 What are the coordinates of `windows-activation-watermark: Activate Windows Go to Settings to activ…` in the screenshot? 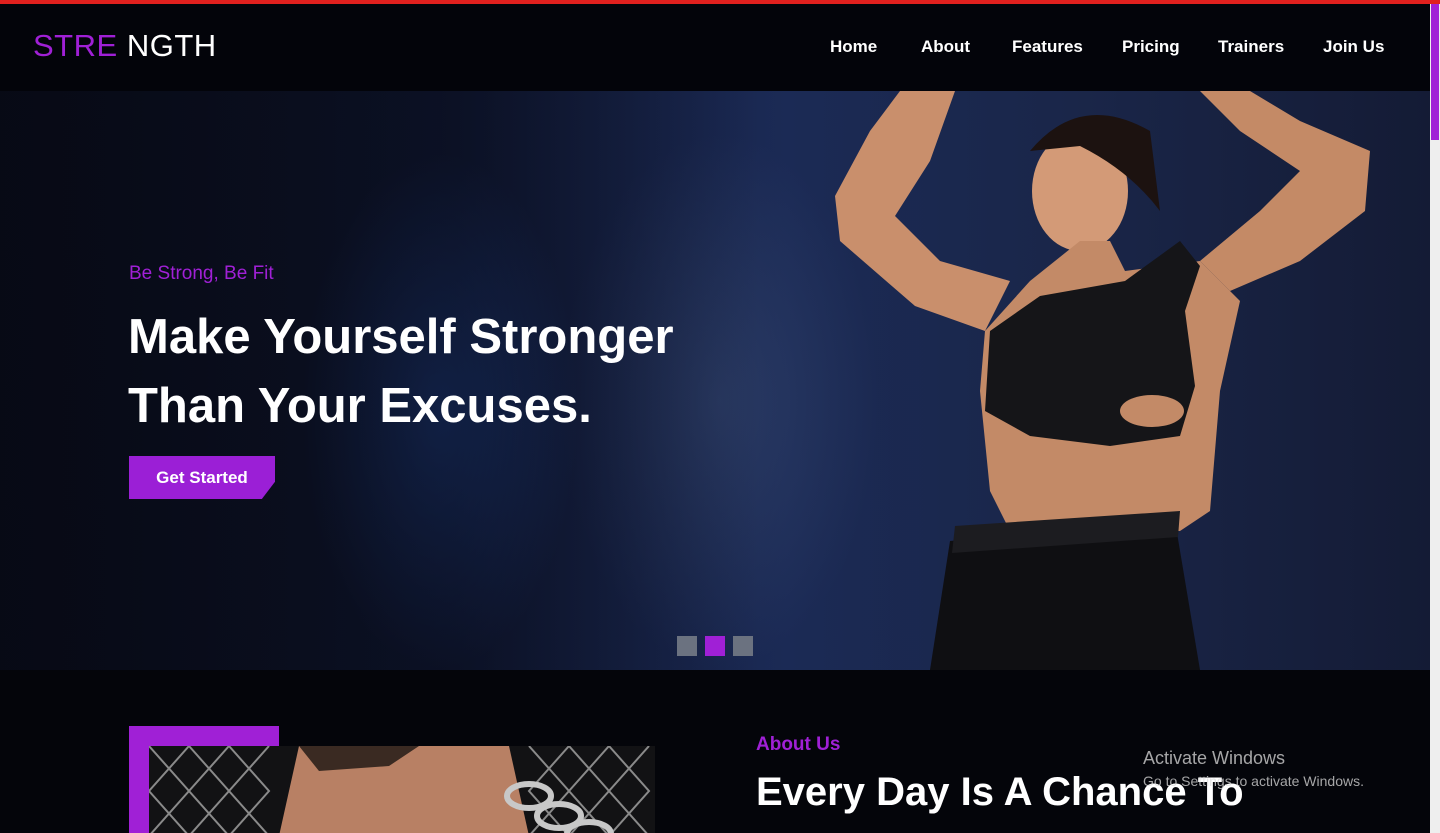 It's located at (1253, 768).